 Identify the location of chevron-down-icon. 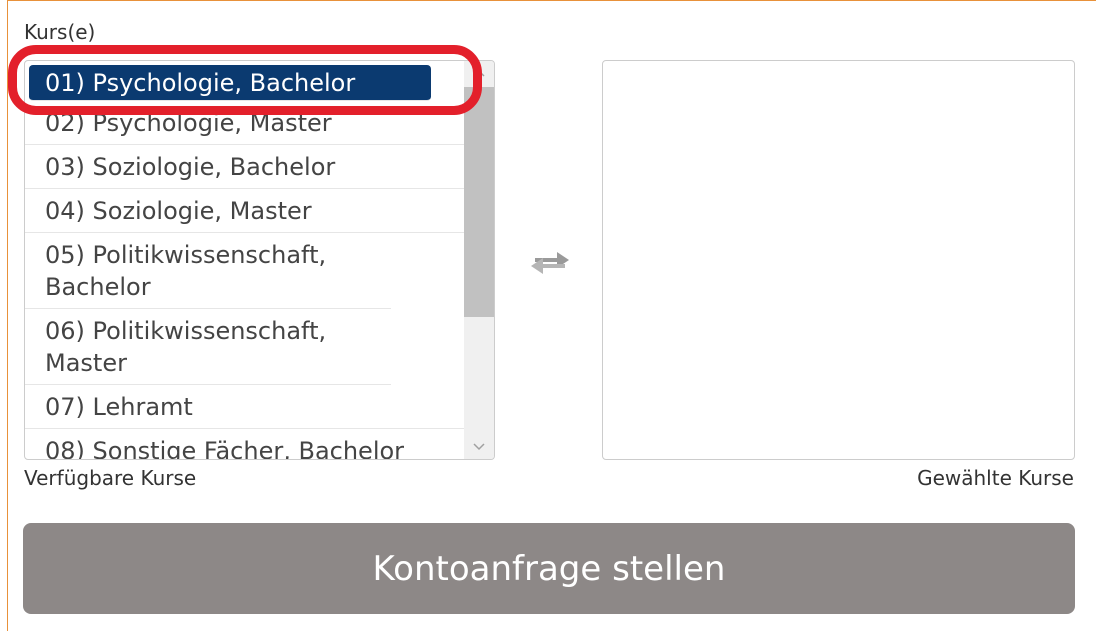
(479, 447).